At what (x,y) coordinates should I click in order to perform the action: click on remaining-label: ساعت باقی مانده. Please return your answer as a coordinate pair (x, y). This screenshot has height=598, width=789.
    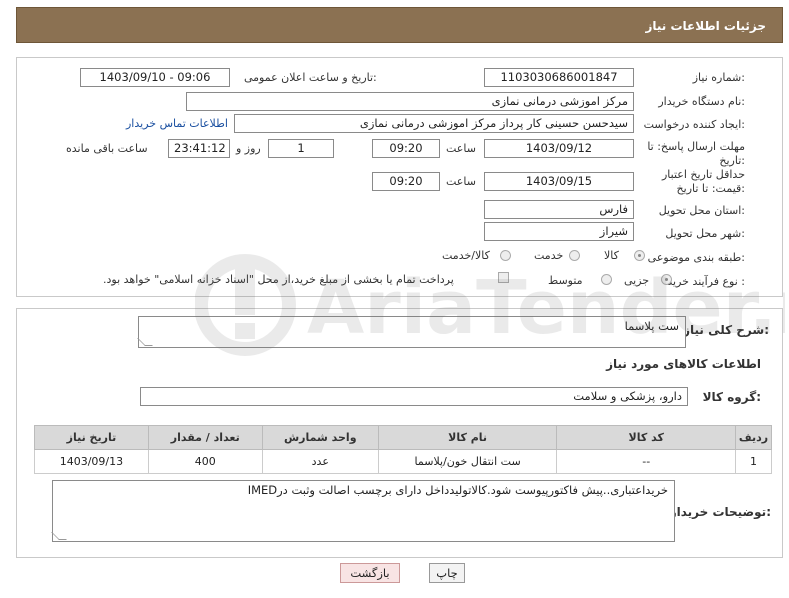
    Looking at the image, I should click on (107, 148).